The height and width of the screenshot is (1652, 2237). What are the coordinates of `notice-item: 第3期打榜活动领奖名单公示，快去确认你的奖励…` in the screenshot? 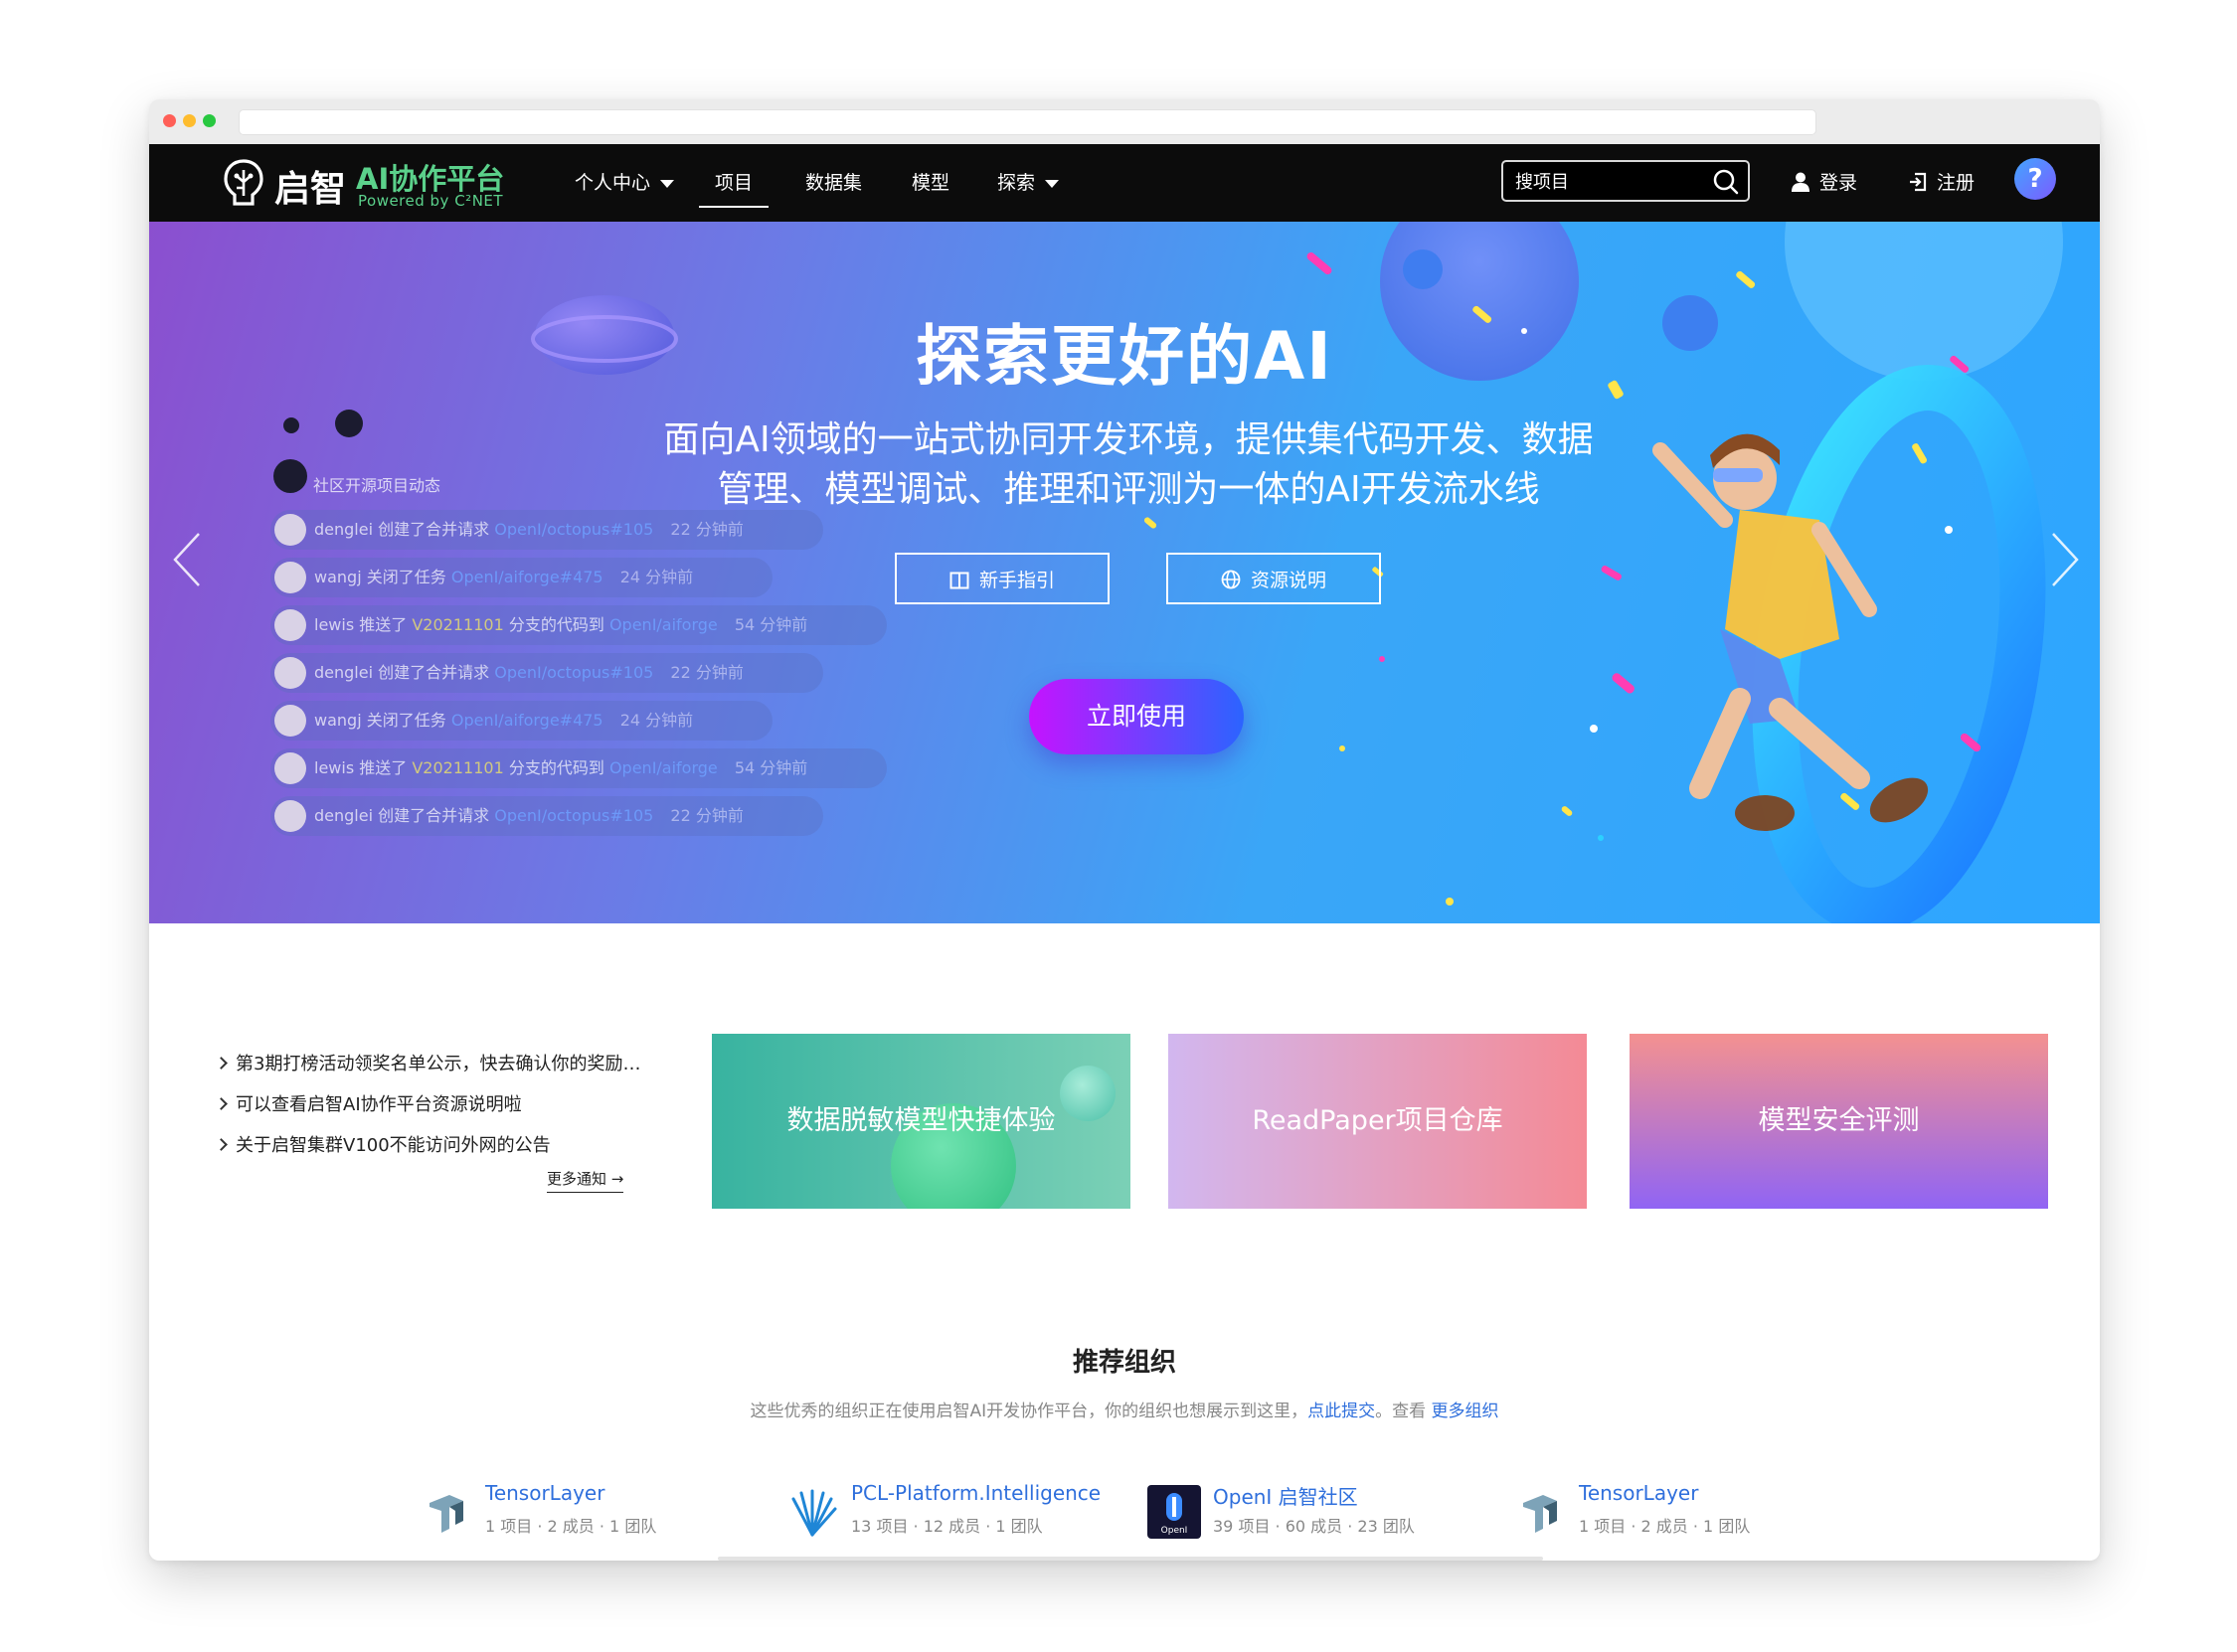 It's located at (442, 1064).